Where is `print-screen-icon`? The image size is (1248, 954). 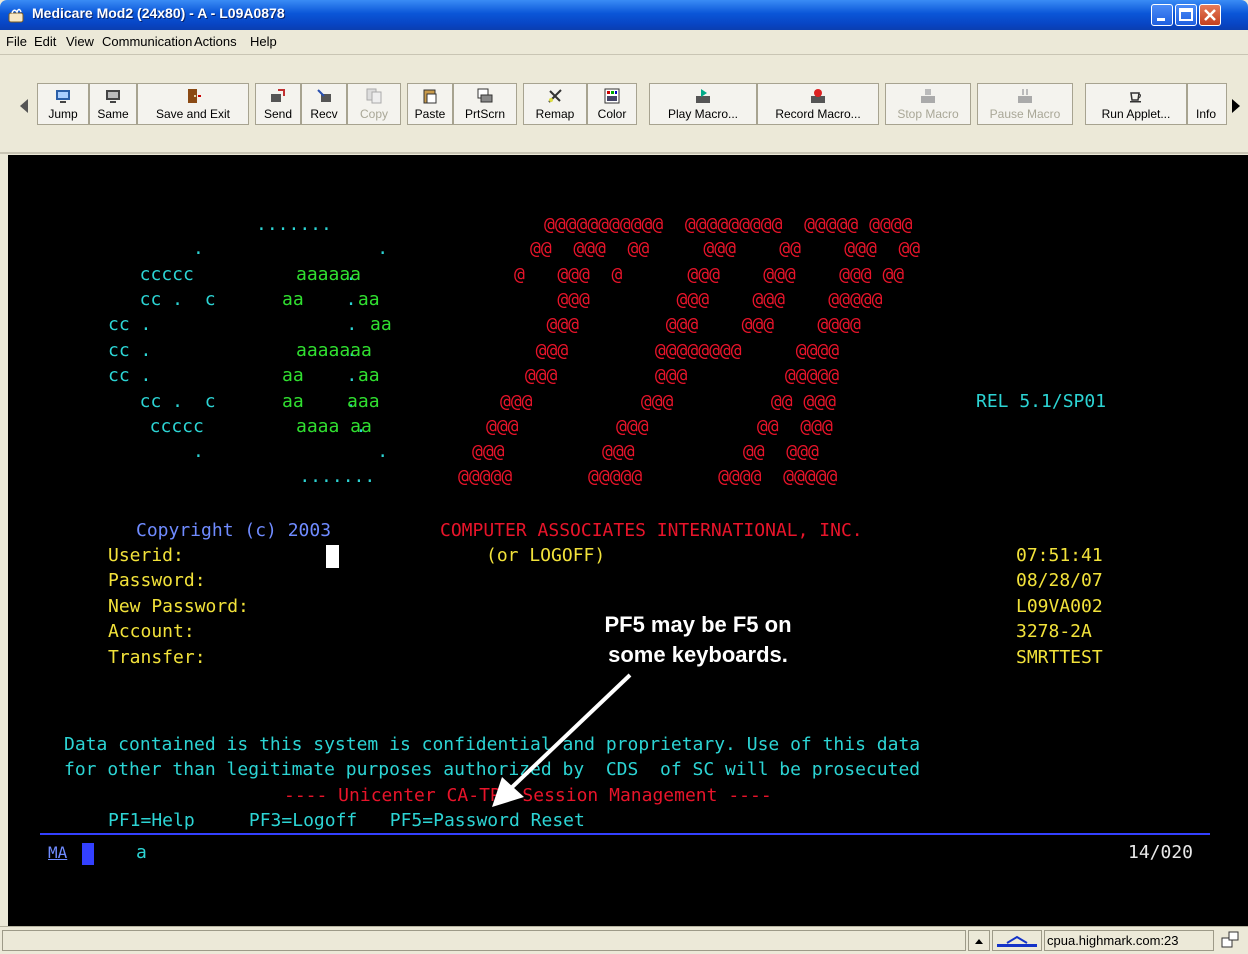
print-screen-icon is located at coordinates (485, 95).